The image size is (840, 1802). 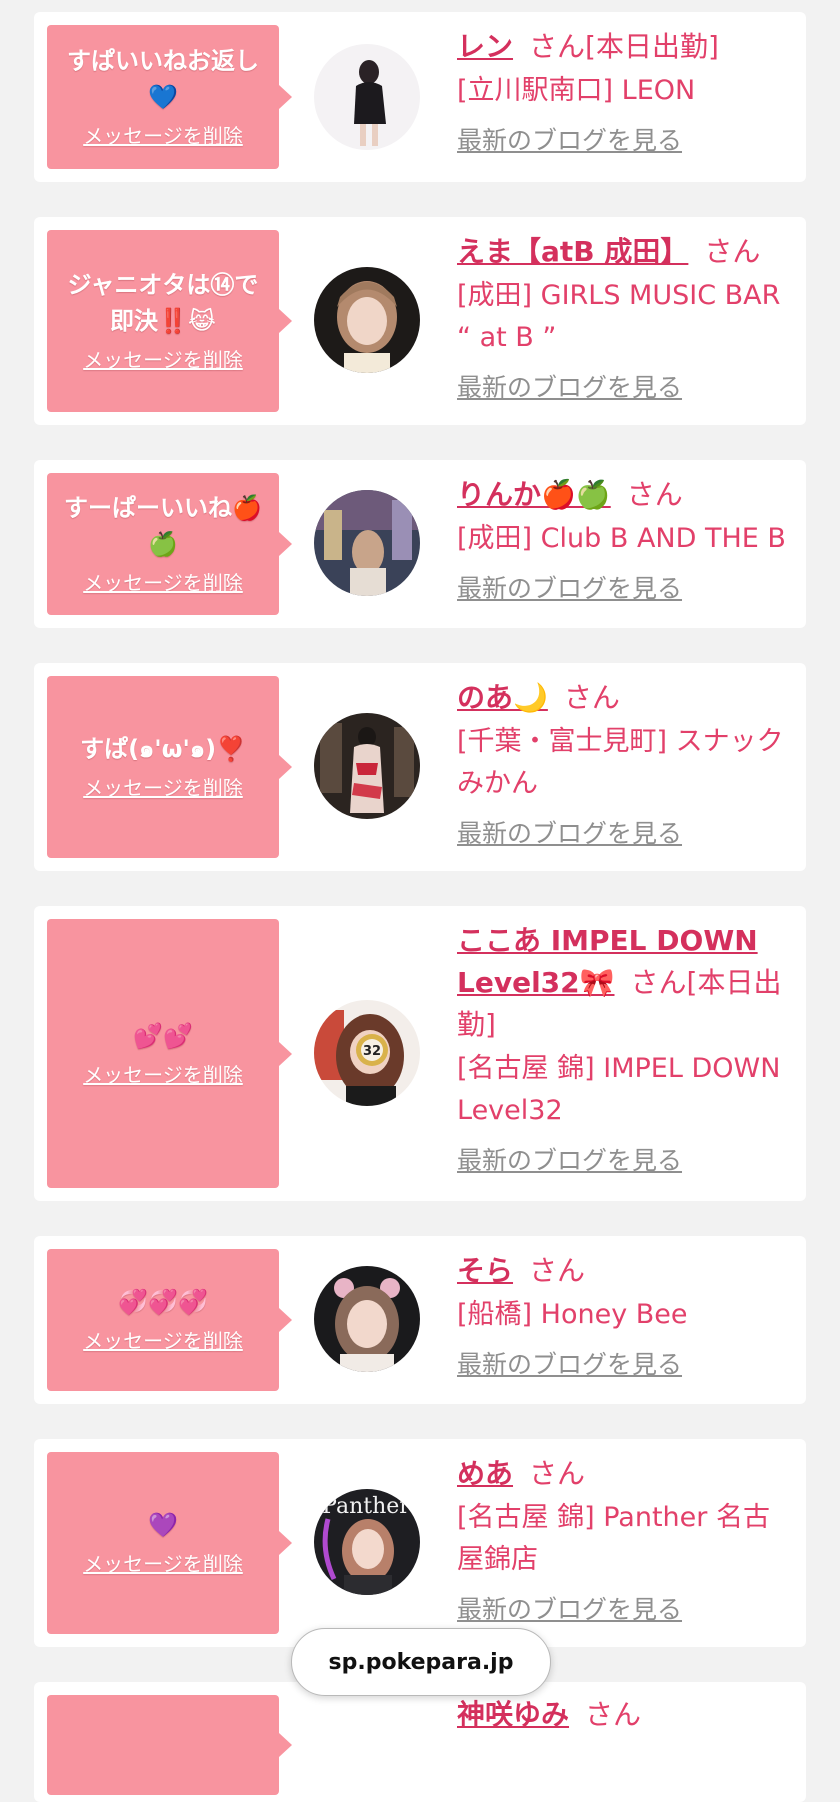 I want to click on name-line: レン さん[本日出勤], so click(x=624, y=47).